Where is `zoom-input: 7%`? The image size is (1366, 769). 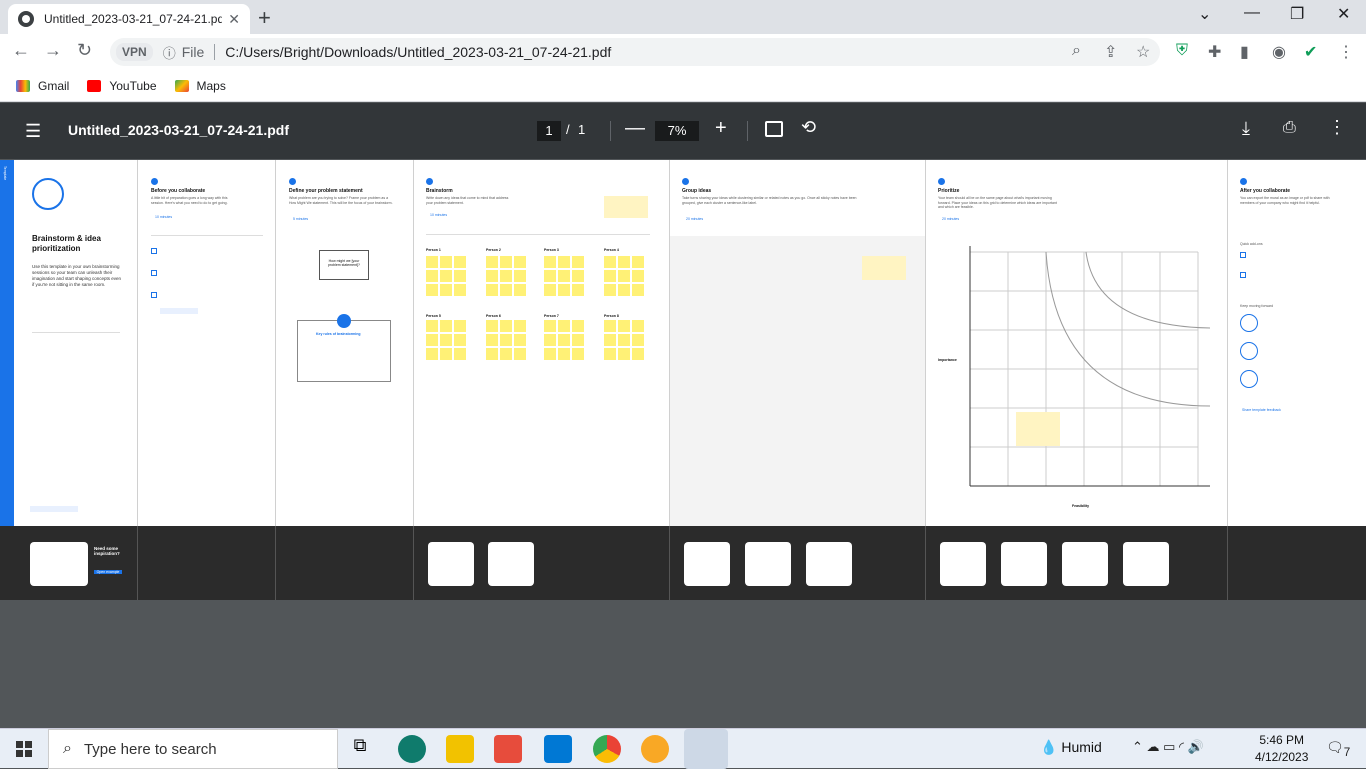
zoom-input: 7% is located at coordinates (677, 131).